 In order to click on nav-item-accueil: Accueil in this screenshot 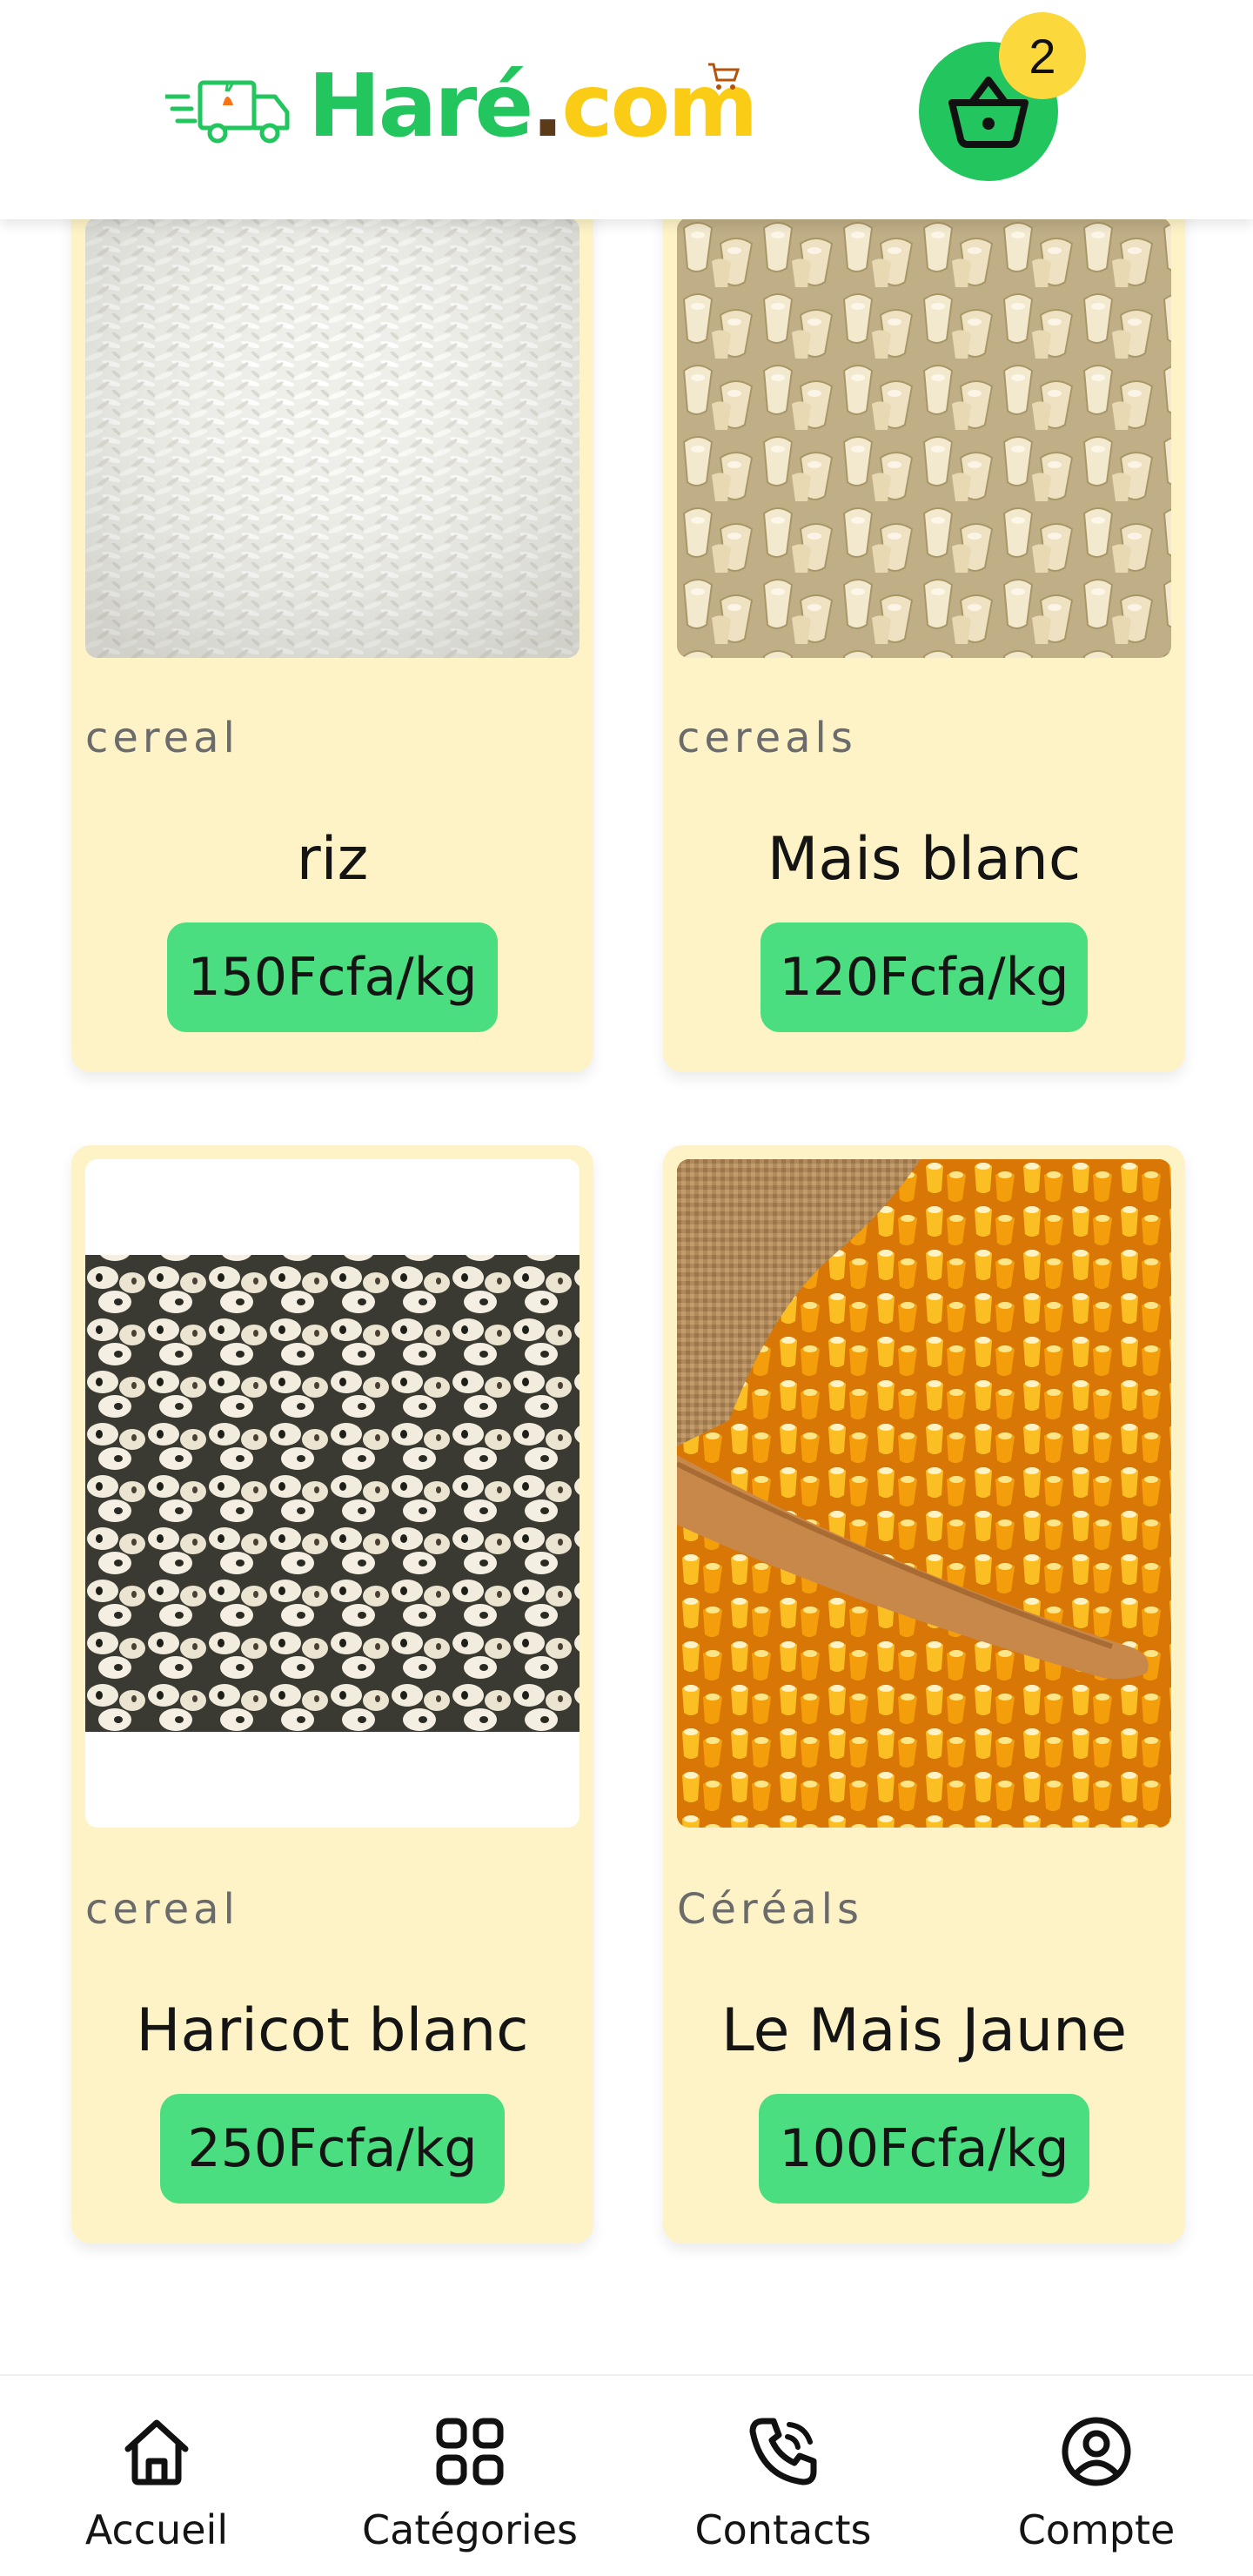, I will do `click(156, 2476)`.